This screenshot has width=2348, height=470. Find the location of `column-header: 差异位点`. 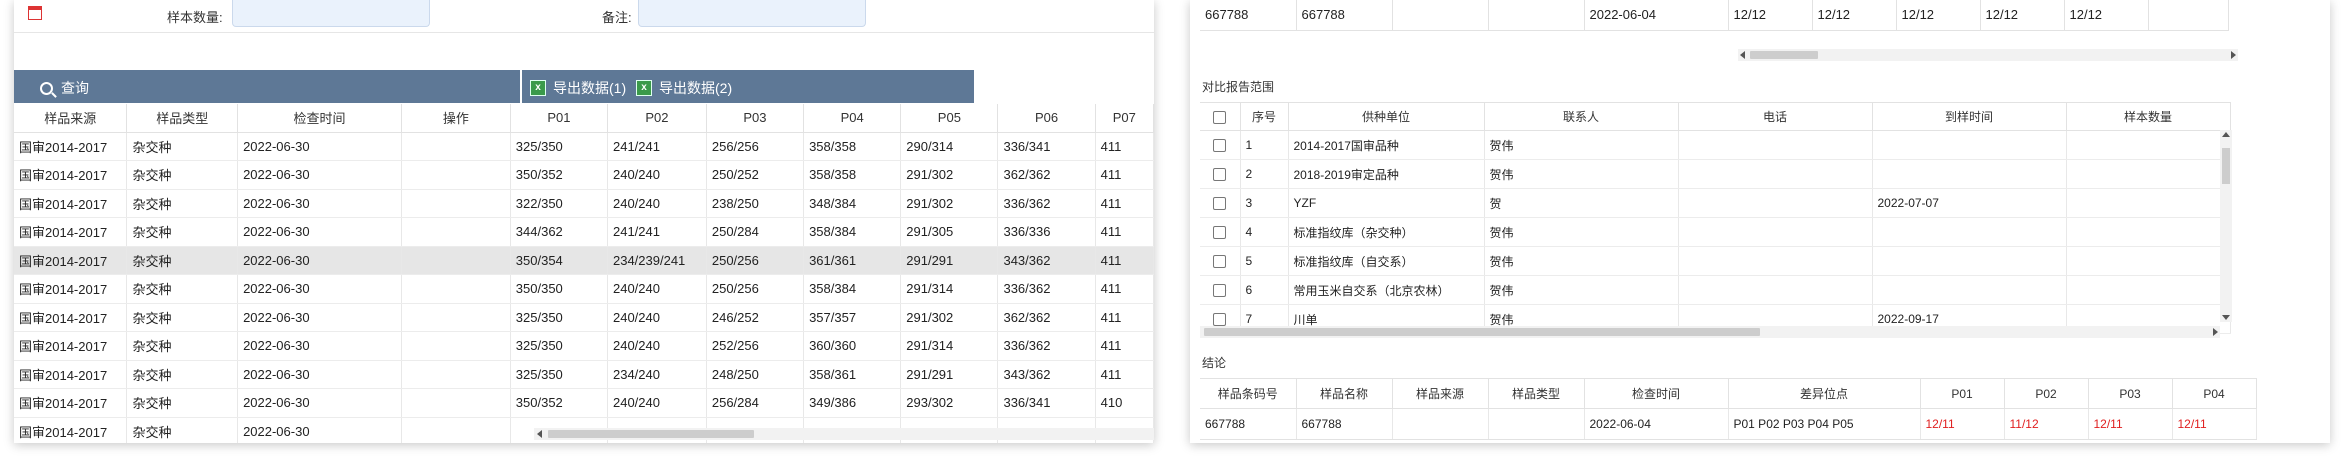

column-header: 差异位点 is located at coordinates (1824, 393).